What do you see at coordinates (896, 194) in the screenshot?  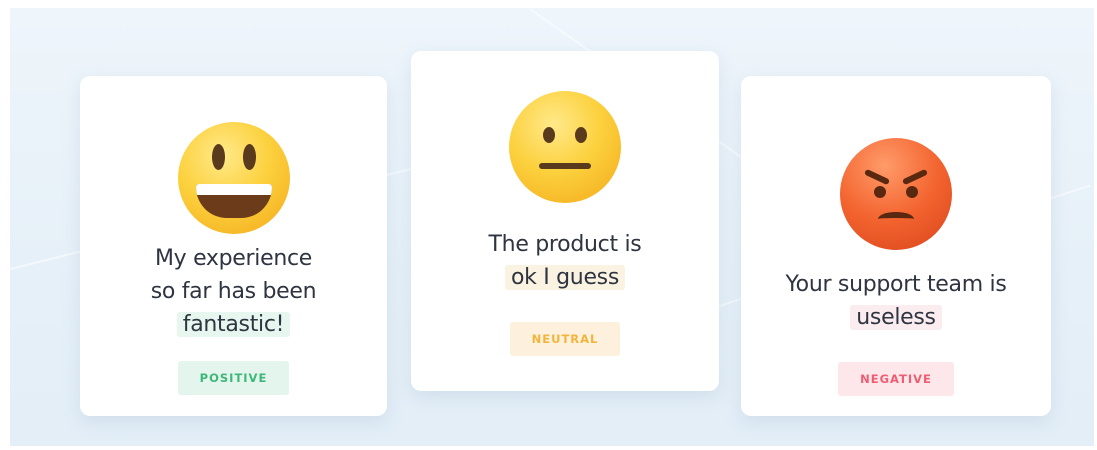 I see `angry-face-icon` at bounding box center [896, 194].